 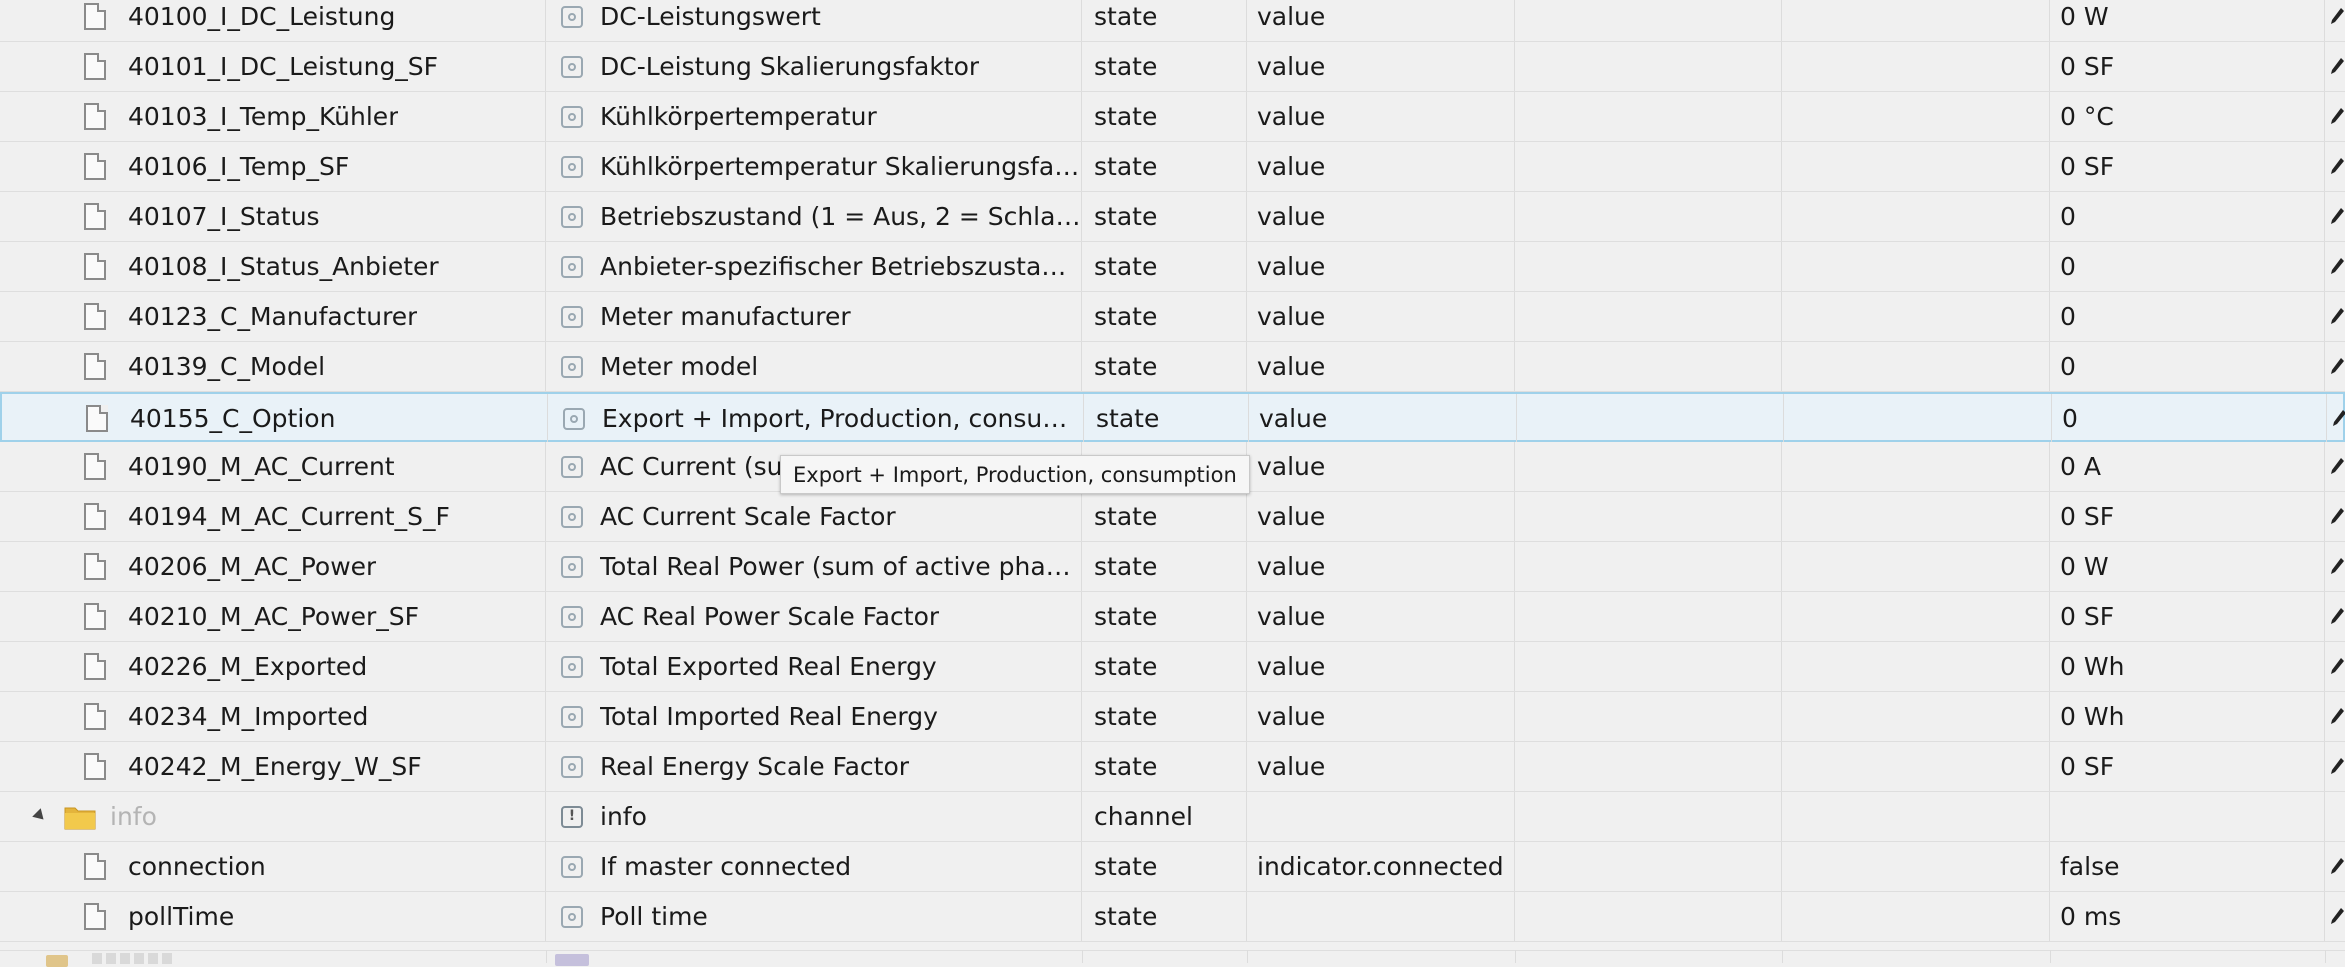 I want to click on name-cell: DC-Leistungswert, so click(x=814, y=20).